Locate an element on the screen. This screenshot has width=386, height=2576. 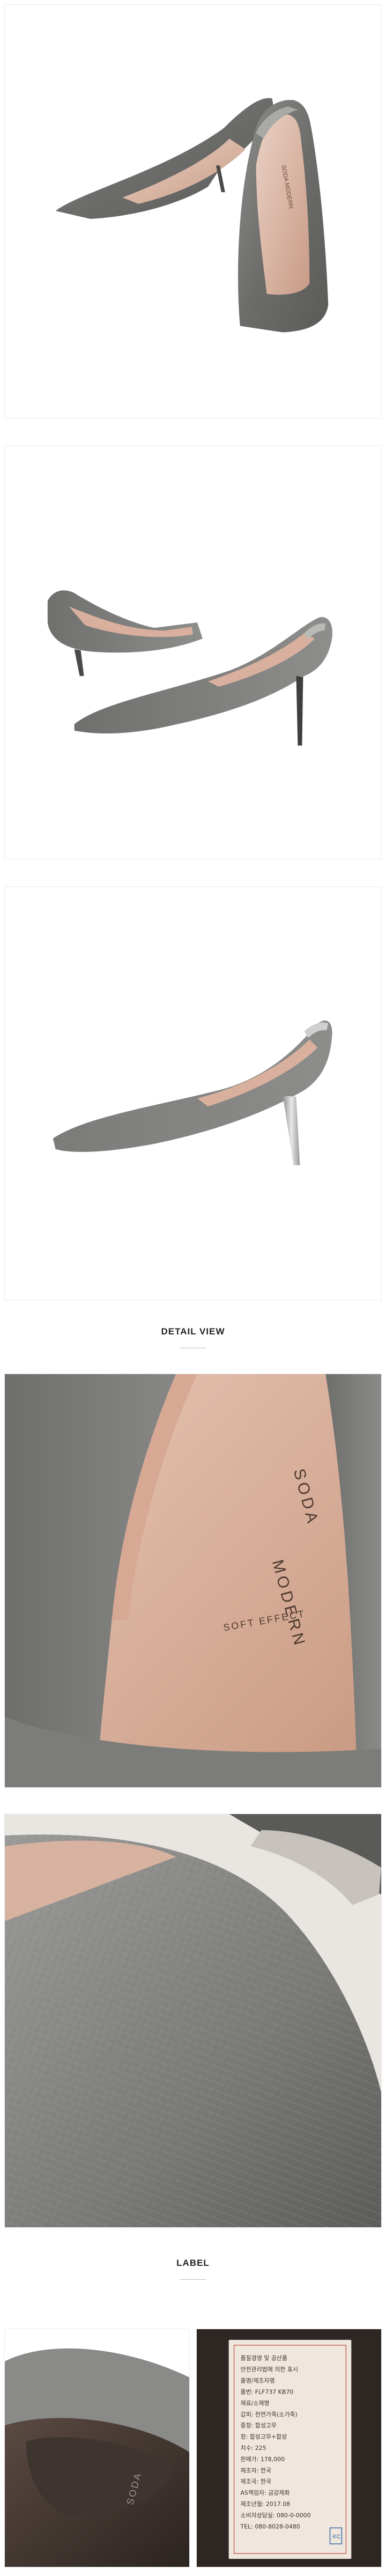
care-label-line: 품번: FLF737 KB70 is located at coordinates (267, 2391).